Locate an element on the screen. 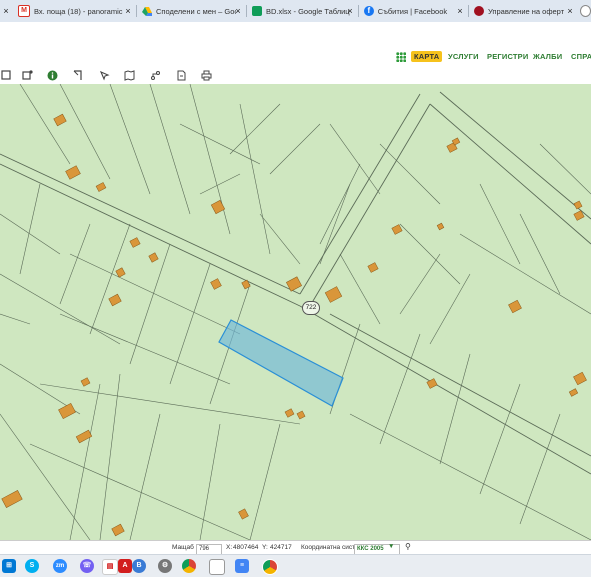 This screenshot has height=577, width=591. skype-icon: S is located at coordinates (32, 566).